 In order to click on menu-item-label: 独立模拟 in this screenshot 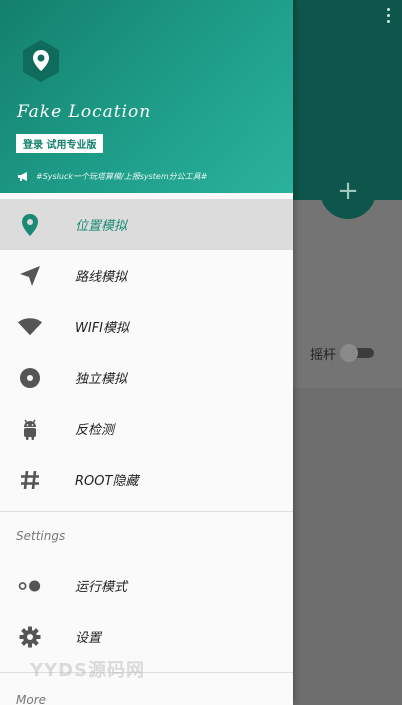, I will do `click(101, 379)`.